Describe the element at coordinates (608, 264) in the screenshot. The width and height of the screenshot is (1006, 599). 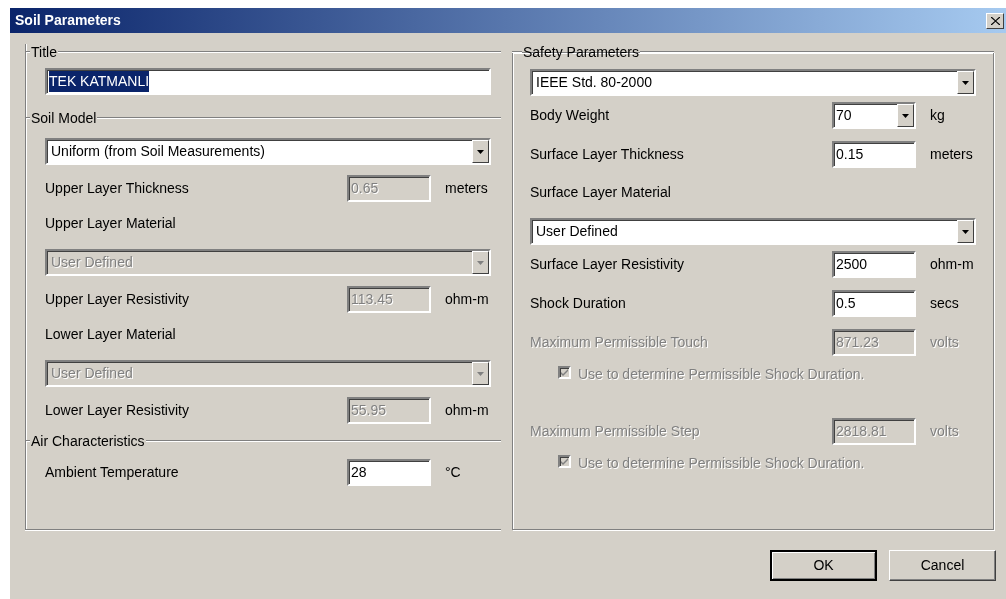
I see `field-label: Surface Layer Resistivity` at that location.